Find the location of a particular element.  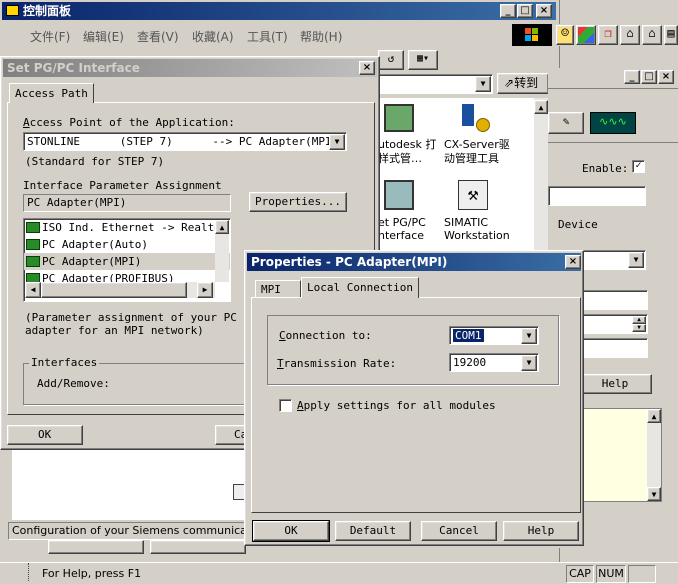

properties-help-button: Help is located at coordinates (541, 531).